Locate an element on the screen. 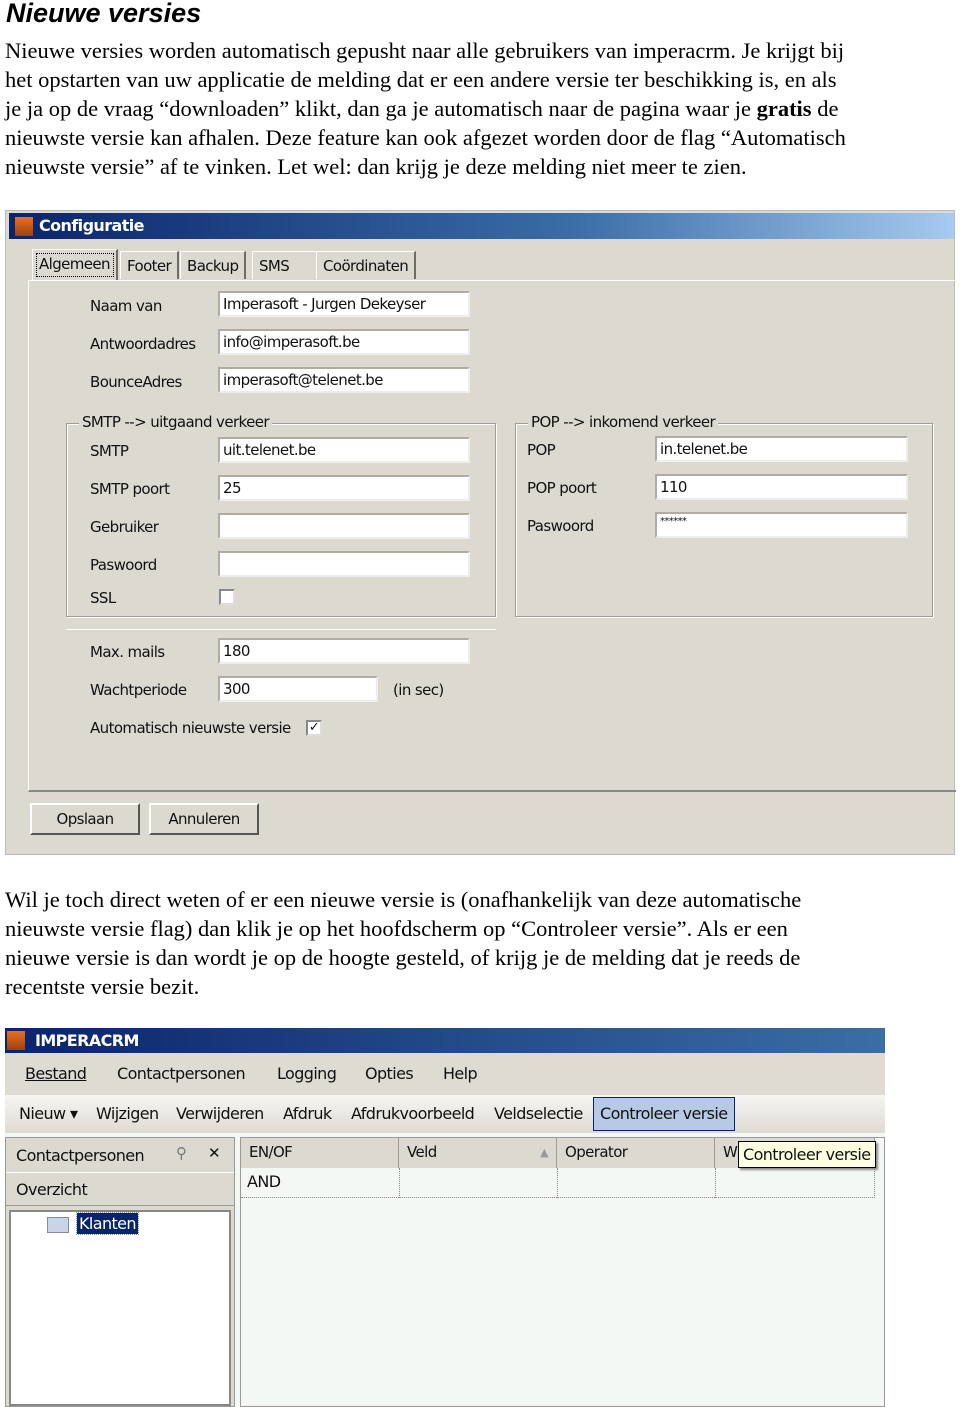  contactpersonen-panel: Contactpersonen ⚲ ✕ Overzicht Klanten is located at coordinates (120, 1272).